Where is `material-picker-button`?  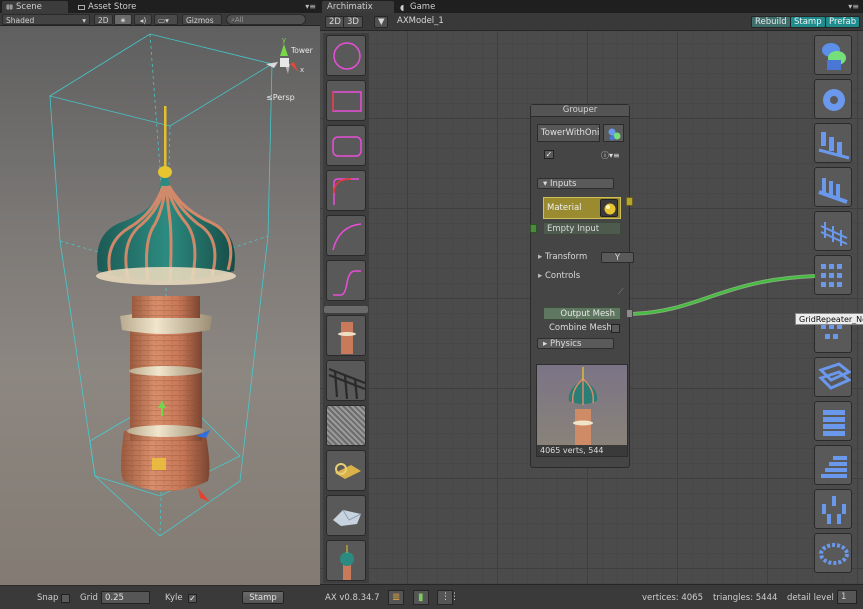 material-picker-button is located at coordinates (609, 208).